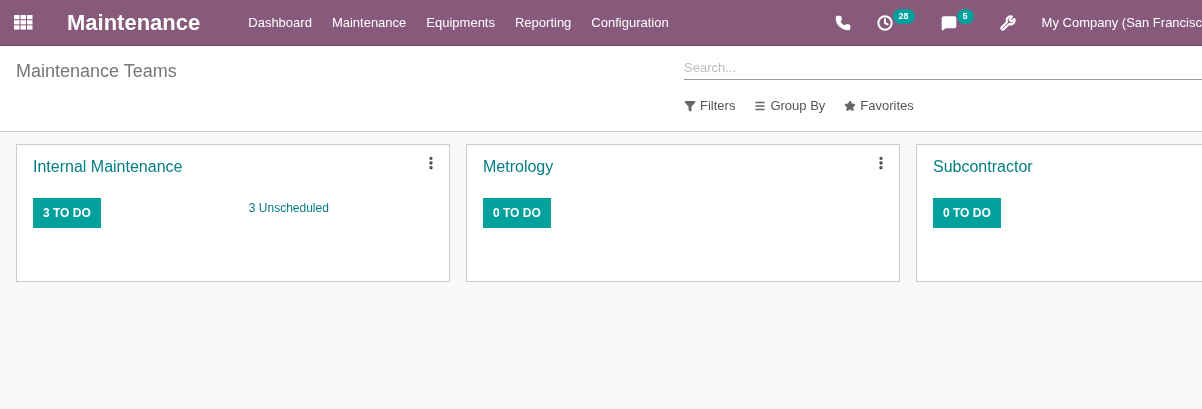  What do you see at coordinates (710, 106) in the screenshot?
I see `search-option-button: Filters` at bounding box center [710, 106].